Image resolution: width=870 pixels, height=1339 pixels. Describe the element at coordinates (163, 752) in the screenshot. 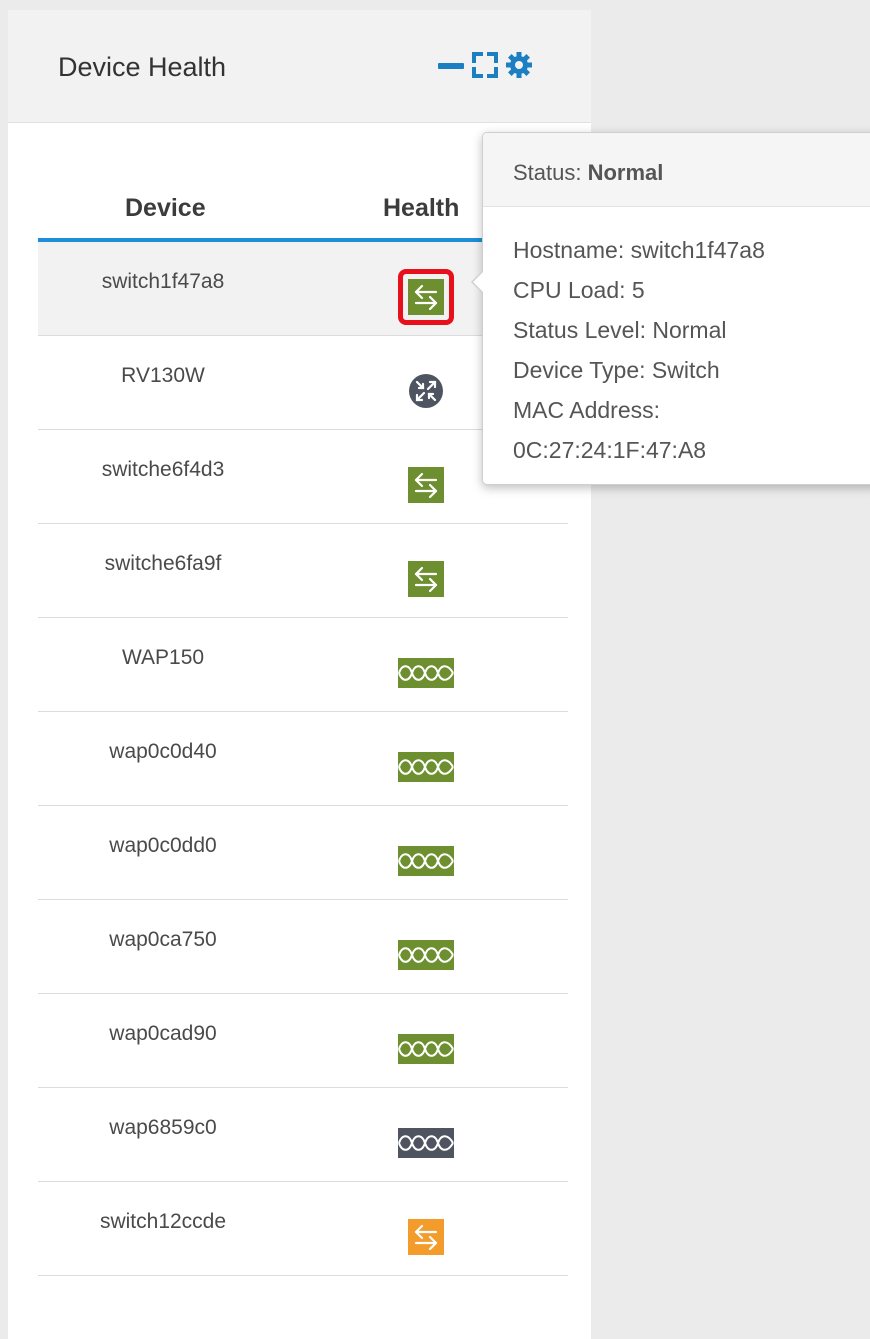

I see `device-name: wap0c0d40` at that location.